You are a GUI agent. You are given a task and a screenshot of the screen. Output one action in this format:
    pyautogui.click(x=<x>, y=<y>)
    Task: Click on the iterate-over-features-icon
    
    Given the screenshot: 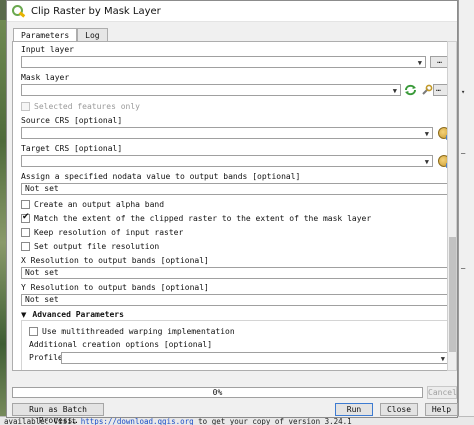 What is the action you would take?
    pyautogui.click(x=410, y=90)
    